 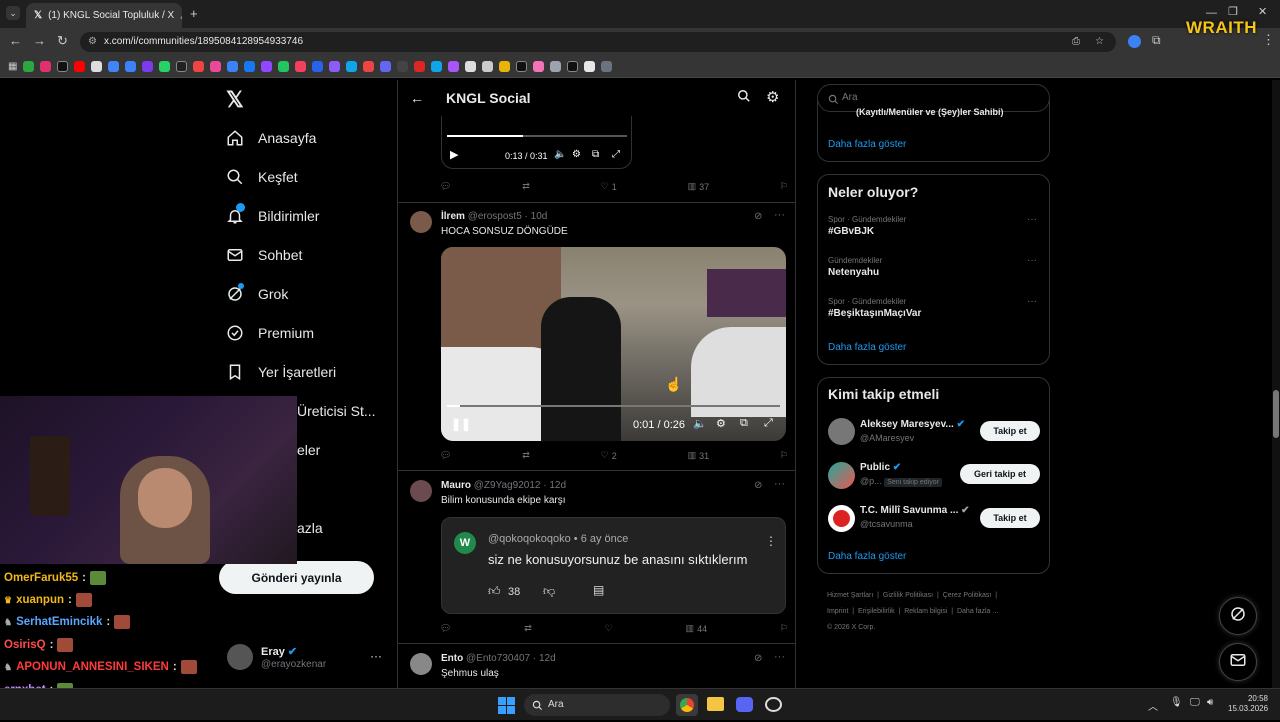 I want to click on footer-link: Gizlilik Politikası, so click(x=908, y=595).